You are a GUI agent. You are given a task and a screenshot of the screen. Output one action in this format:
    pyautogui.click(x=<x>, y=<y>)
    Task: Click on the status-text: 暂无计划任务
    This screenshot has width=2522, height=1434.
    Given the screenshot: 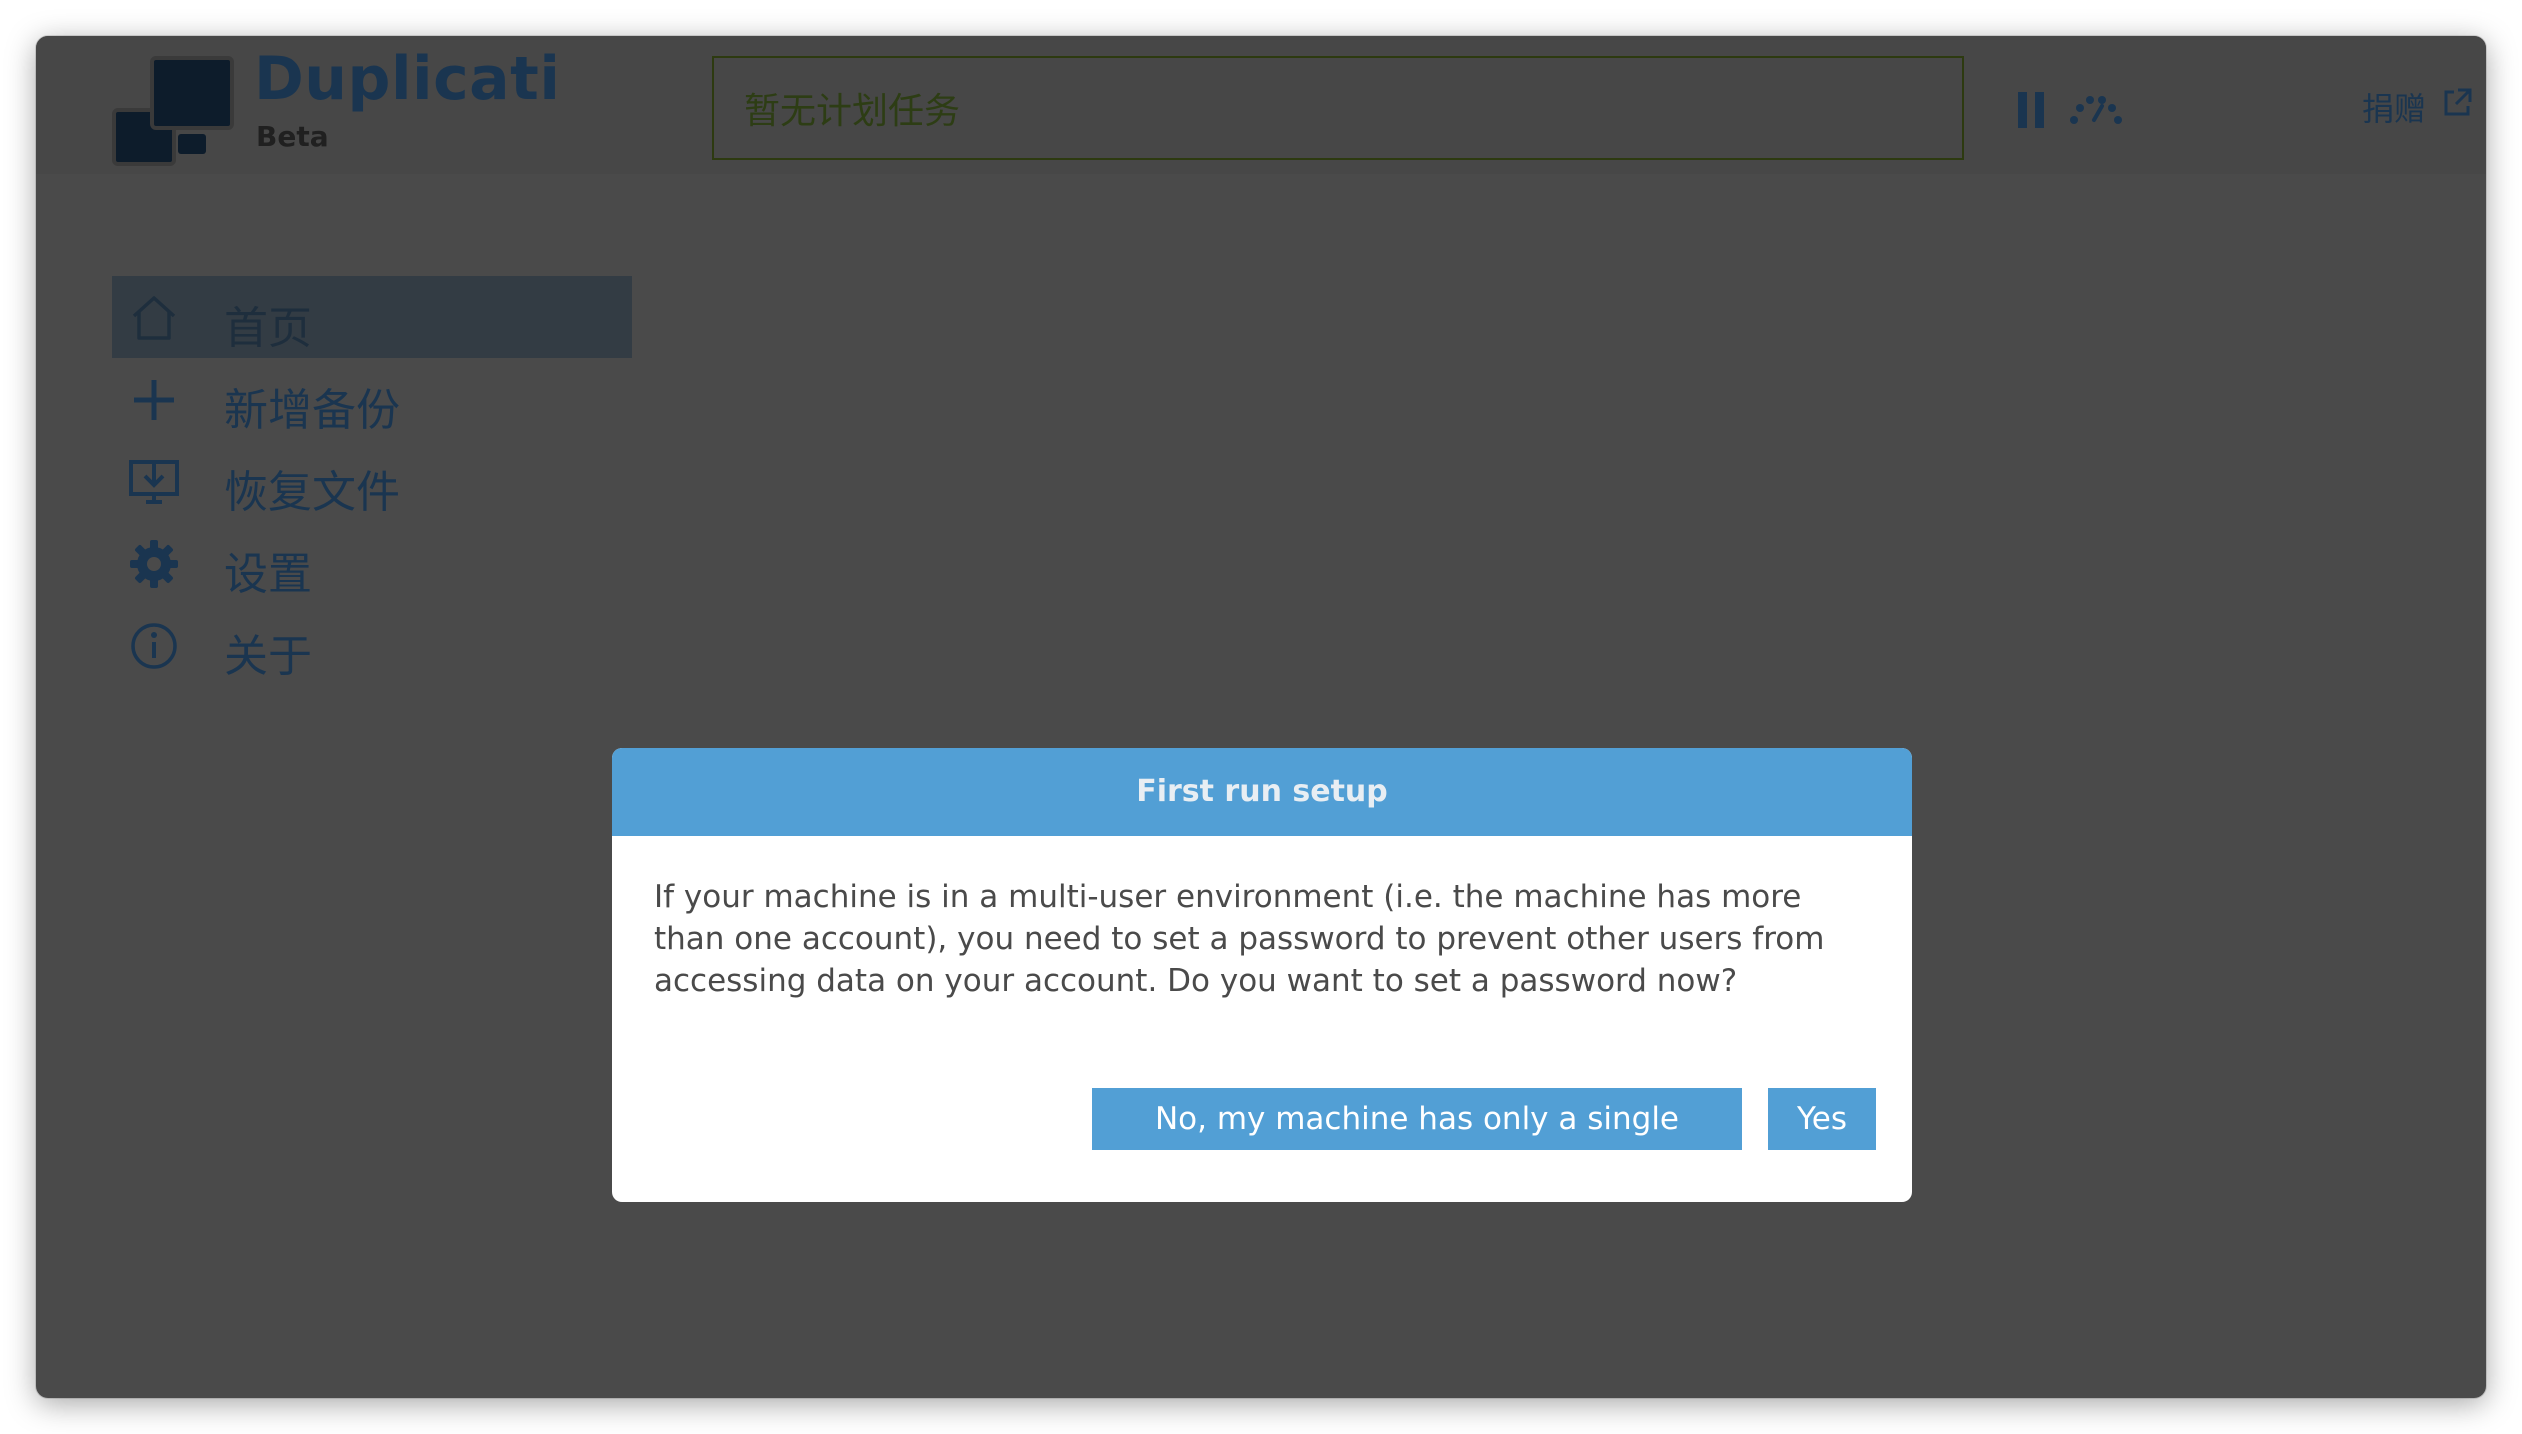 What is the action you would take?
    pyautogui.click(x=852, y=111)
    